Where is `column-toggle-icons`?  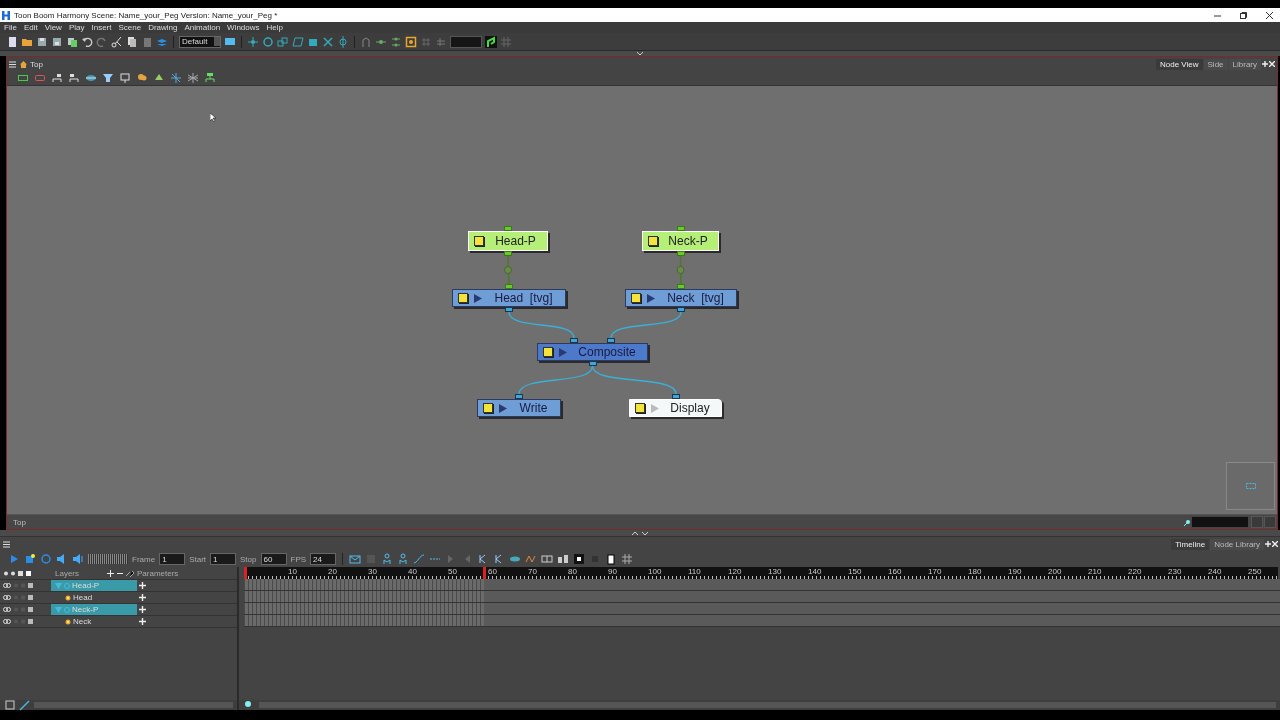
column-toggle-icons is located at coordinates (18, 573).